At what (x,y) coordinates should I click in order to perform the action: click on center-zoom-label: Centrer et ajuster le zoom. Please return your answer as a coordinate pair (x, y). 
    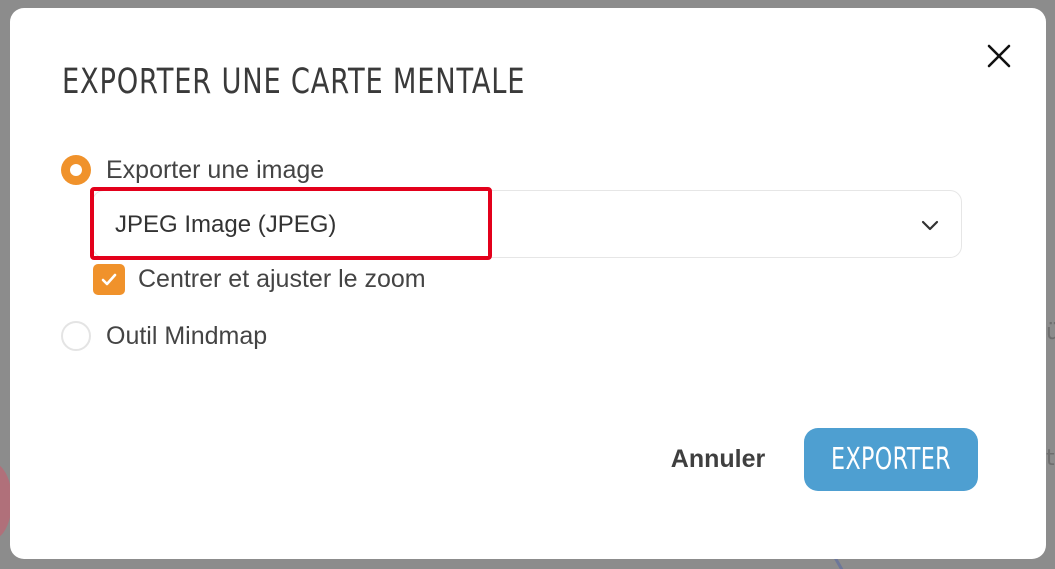
    Looking at the image, I should click on (282, 279).